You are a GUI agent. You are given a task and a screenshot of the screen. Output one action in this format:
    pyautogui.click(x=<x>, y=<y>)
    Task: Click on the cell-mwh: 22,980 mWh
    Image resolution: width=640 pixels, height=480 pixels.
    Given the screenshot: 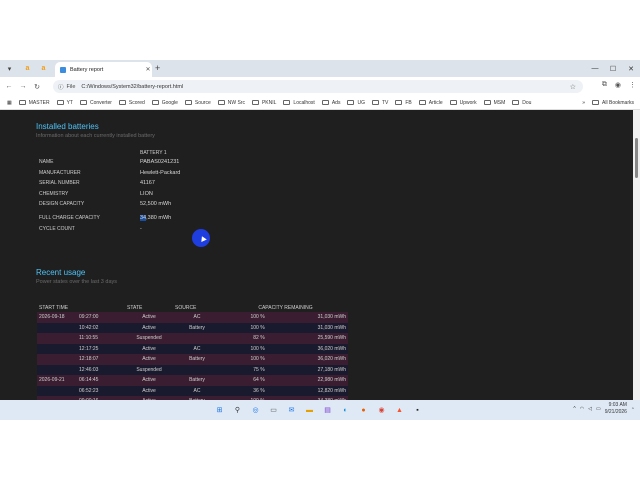 What is the action you would take?
    pyautogui.click(x=307, y=380)
    